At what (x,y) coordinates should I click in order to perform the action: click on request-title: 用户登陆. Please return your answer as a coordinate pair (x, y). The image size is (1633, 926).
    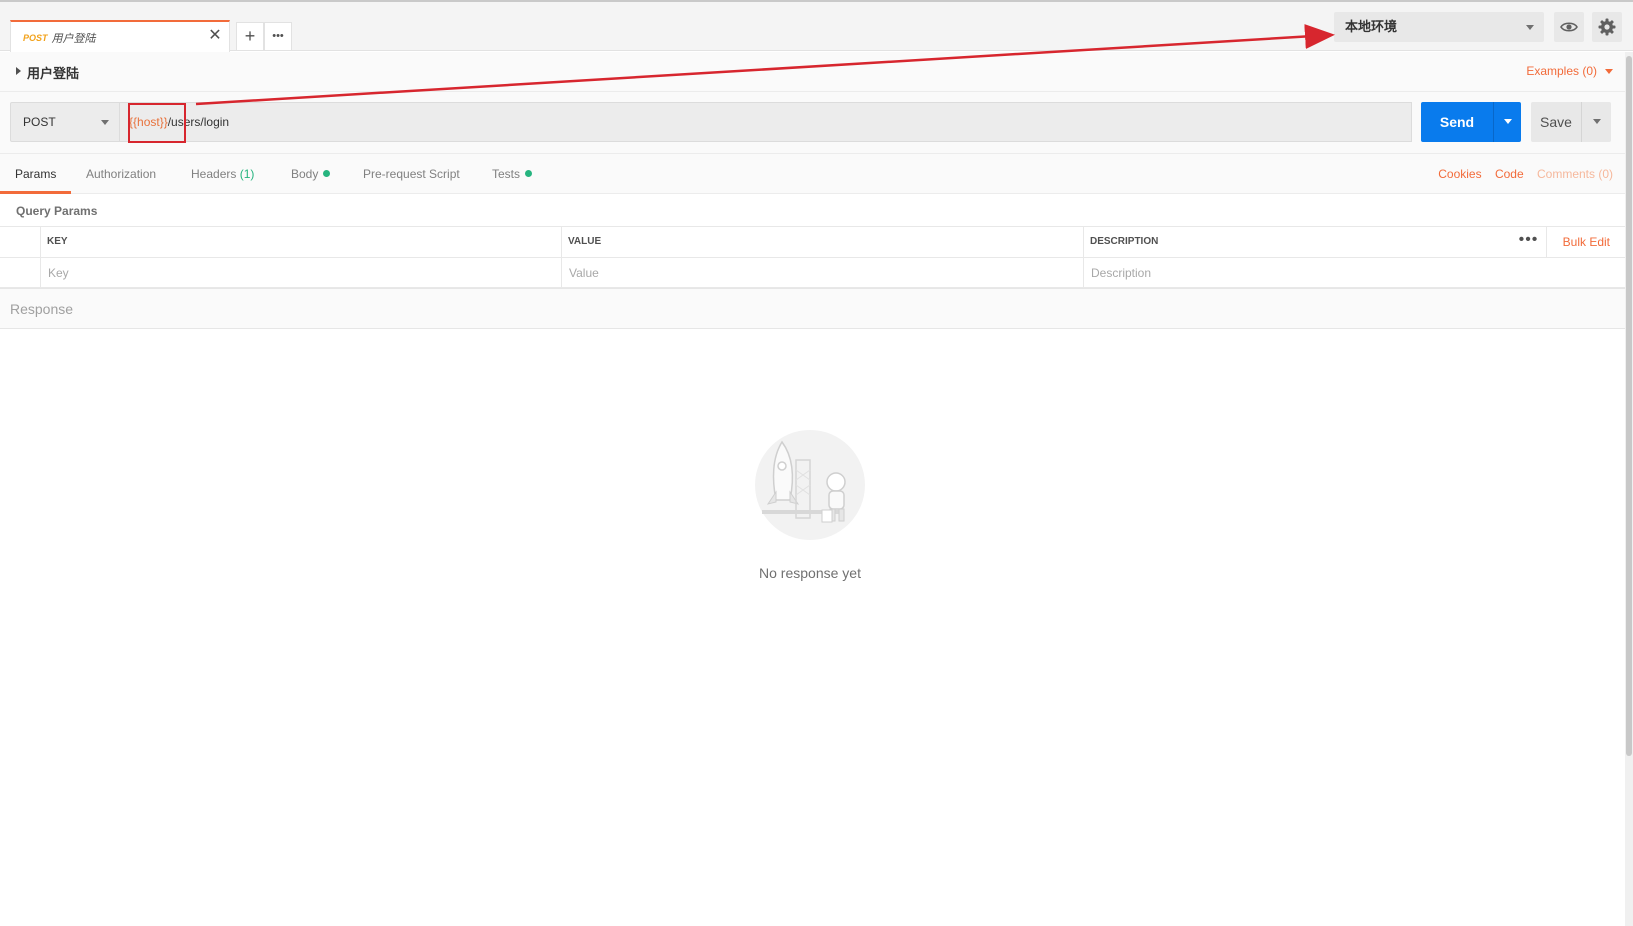
    Looking at the image, I should click on (53, 72).